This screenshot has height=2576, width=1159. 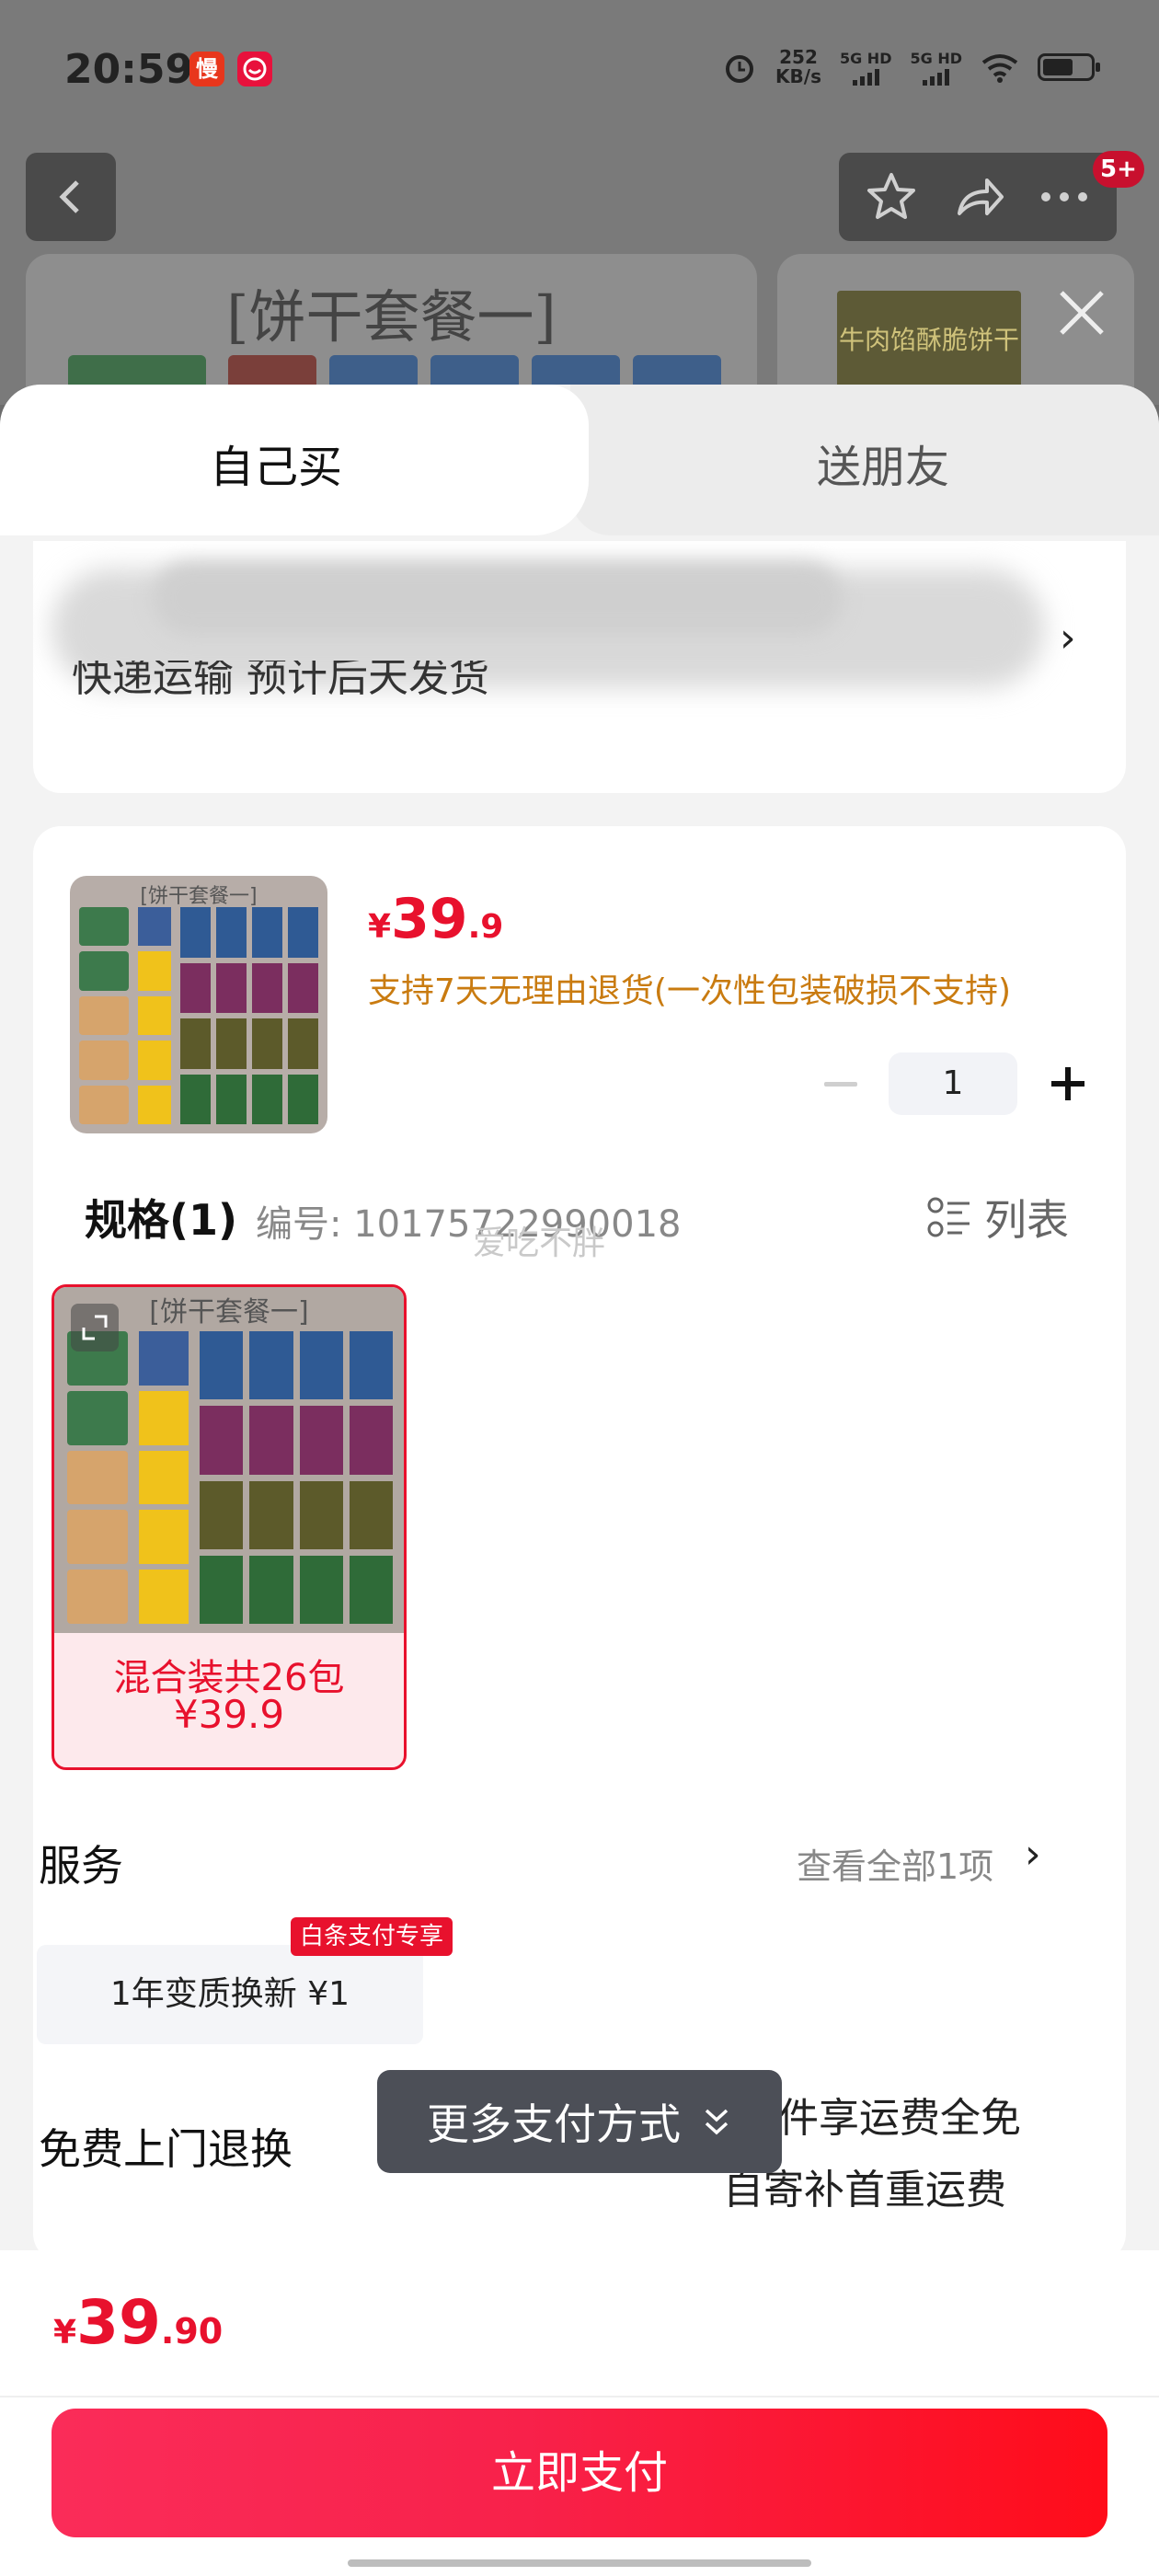 I want to click on more-payment-button: 更多支付方式, so click(x=579, y=2121).